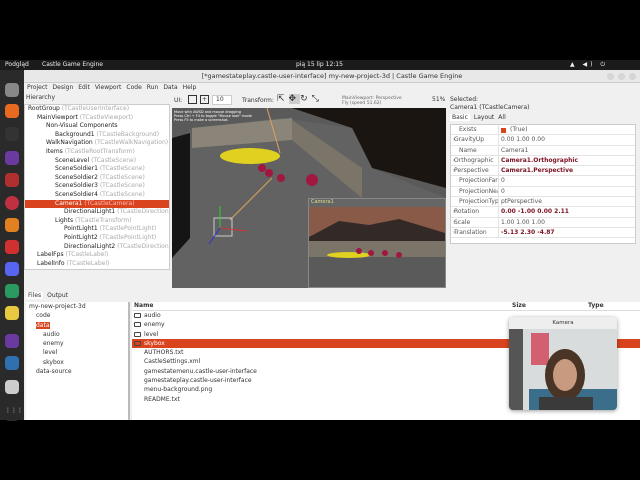 This screenshot has width=640, height=480. What do you see at coordinates (72, 64) in the screenshot?
I see `active-app: Castle Game Engine` at bounding box center [72, 64].